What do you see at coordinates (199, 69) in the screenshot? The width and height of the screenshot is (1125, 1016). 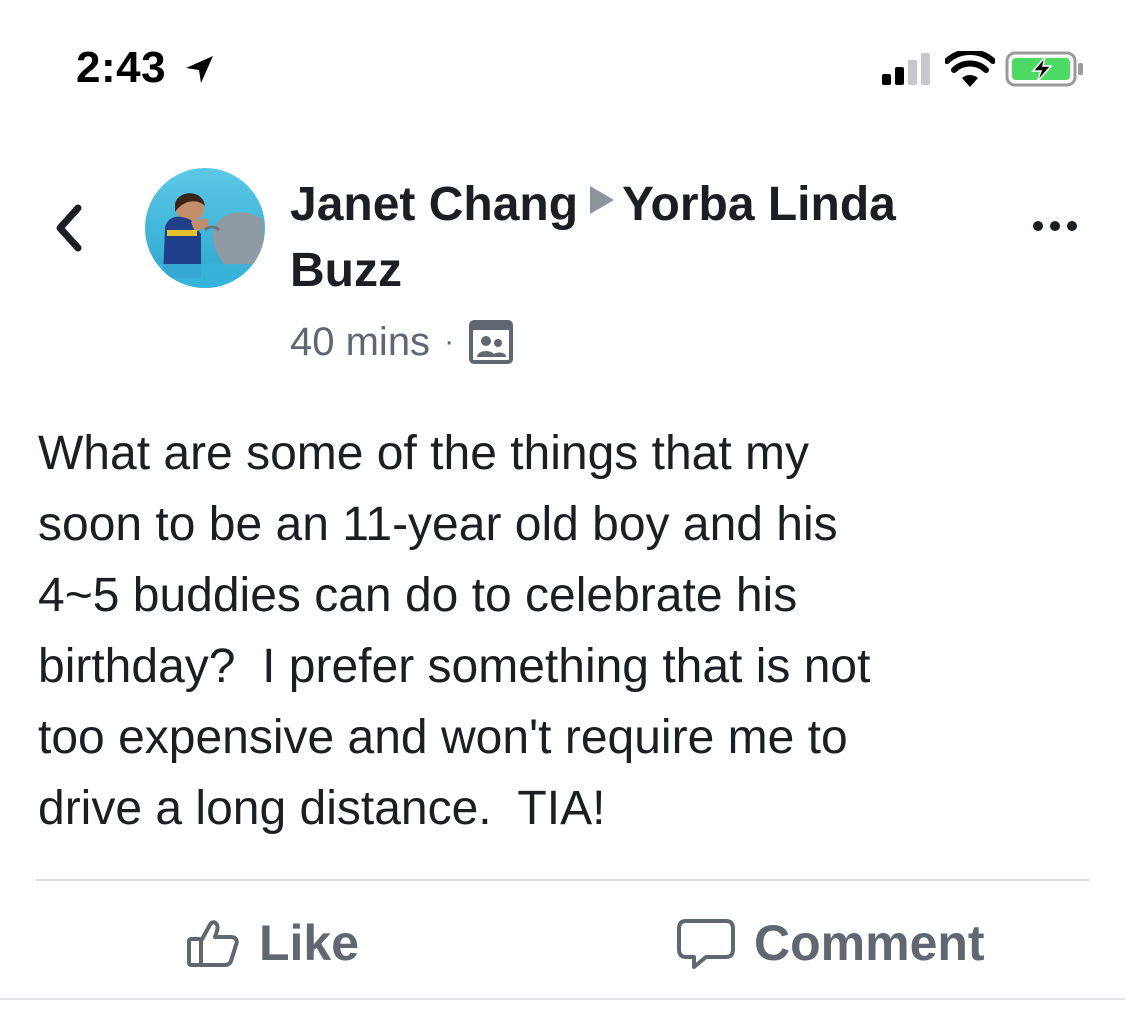 I see `location-arrow-icon` at bounding box center [199, 69].